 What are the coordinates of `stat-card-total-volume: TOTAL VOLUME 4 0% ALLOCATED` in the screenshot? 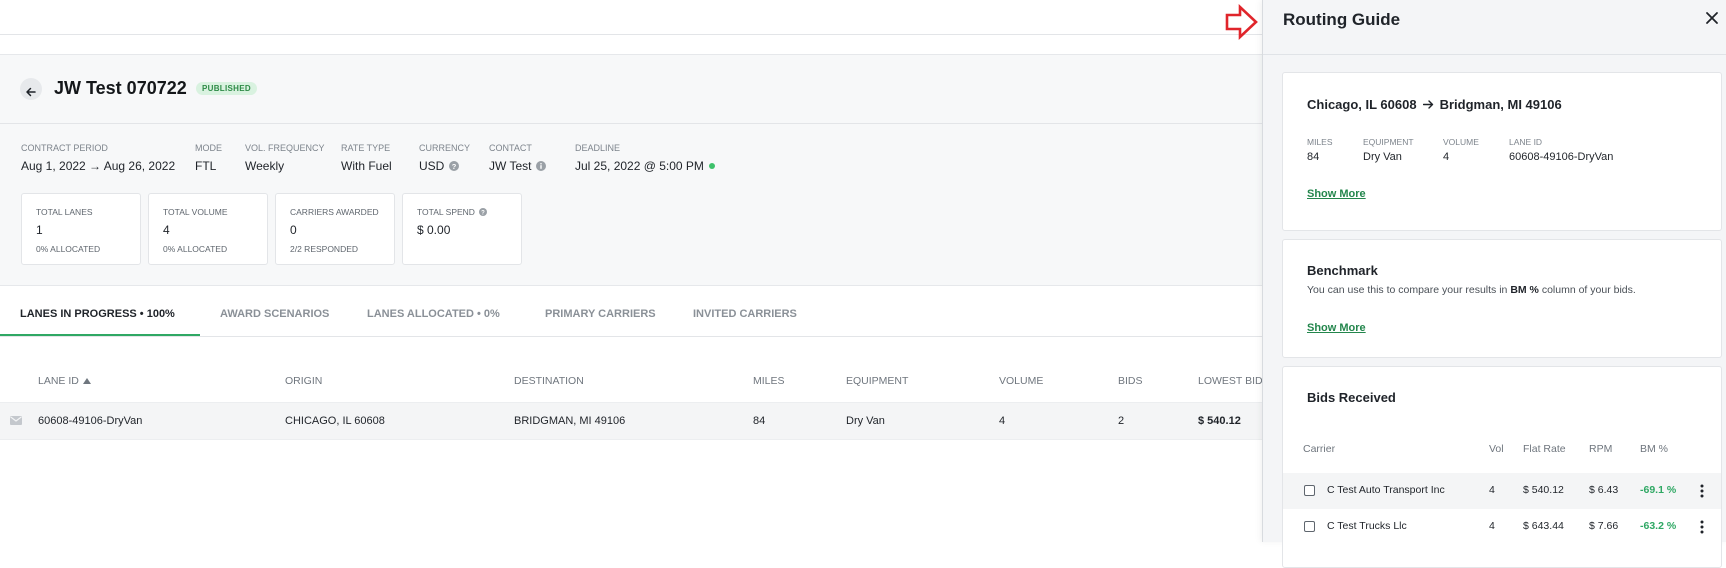 It's located at (208, 229).